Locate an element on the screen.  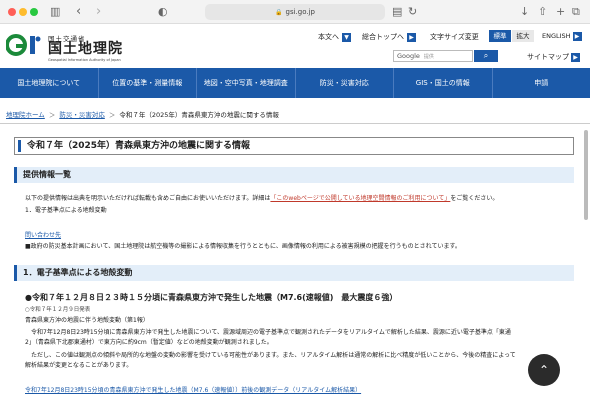
forward-icon: › is located at coordinates (98, 12).